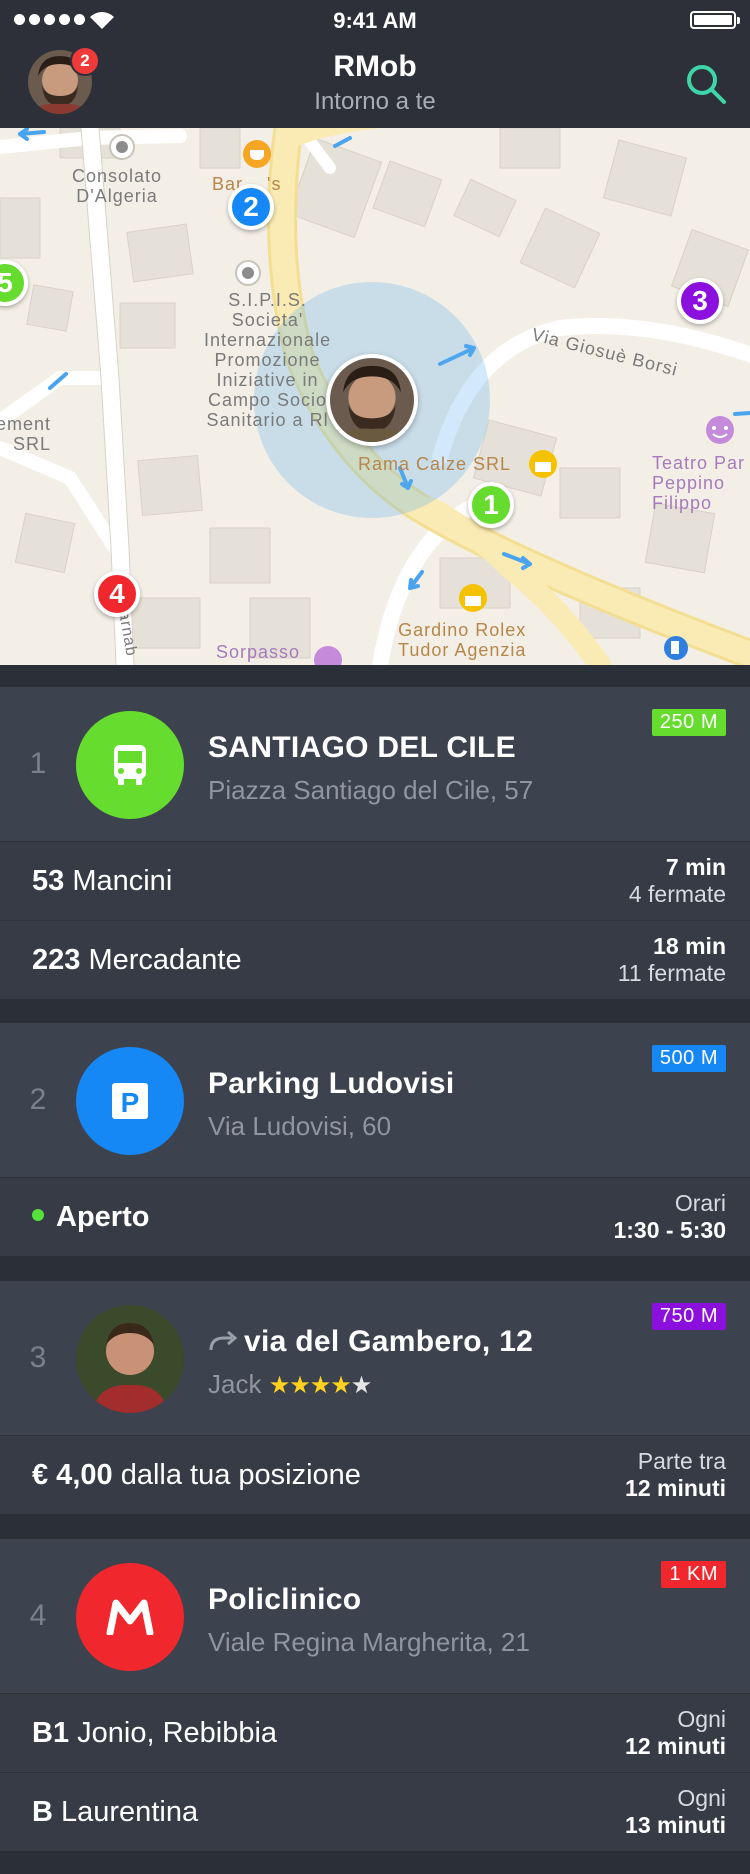 The width and height of the screenshot is (750, 1874). Describe the element at coordinates (251, 207) in the screenshot. I see `map-pin-2: 2` at that location.